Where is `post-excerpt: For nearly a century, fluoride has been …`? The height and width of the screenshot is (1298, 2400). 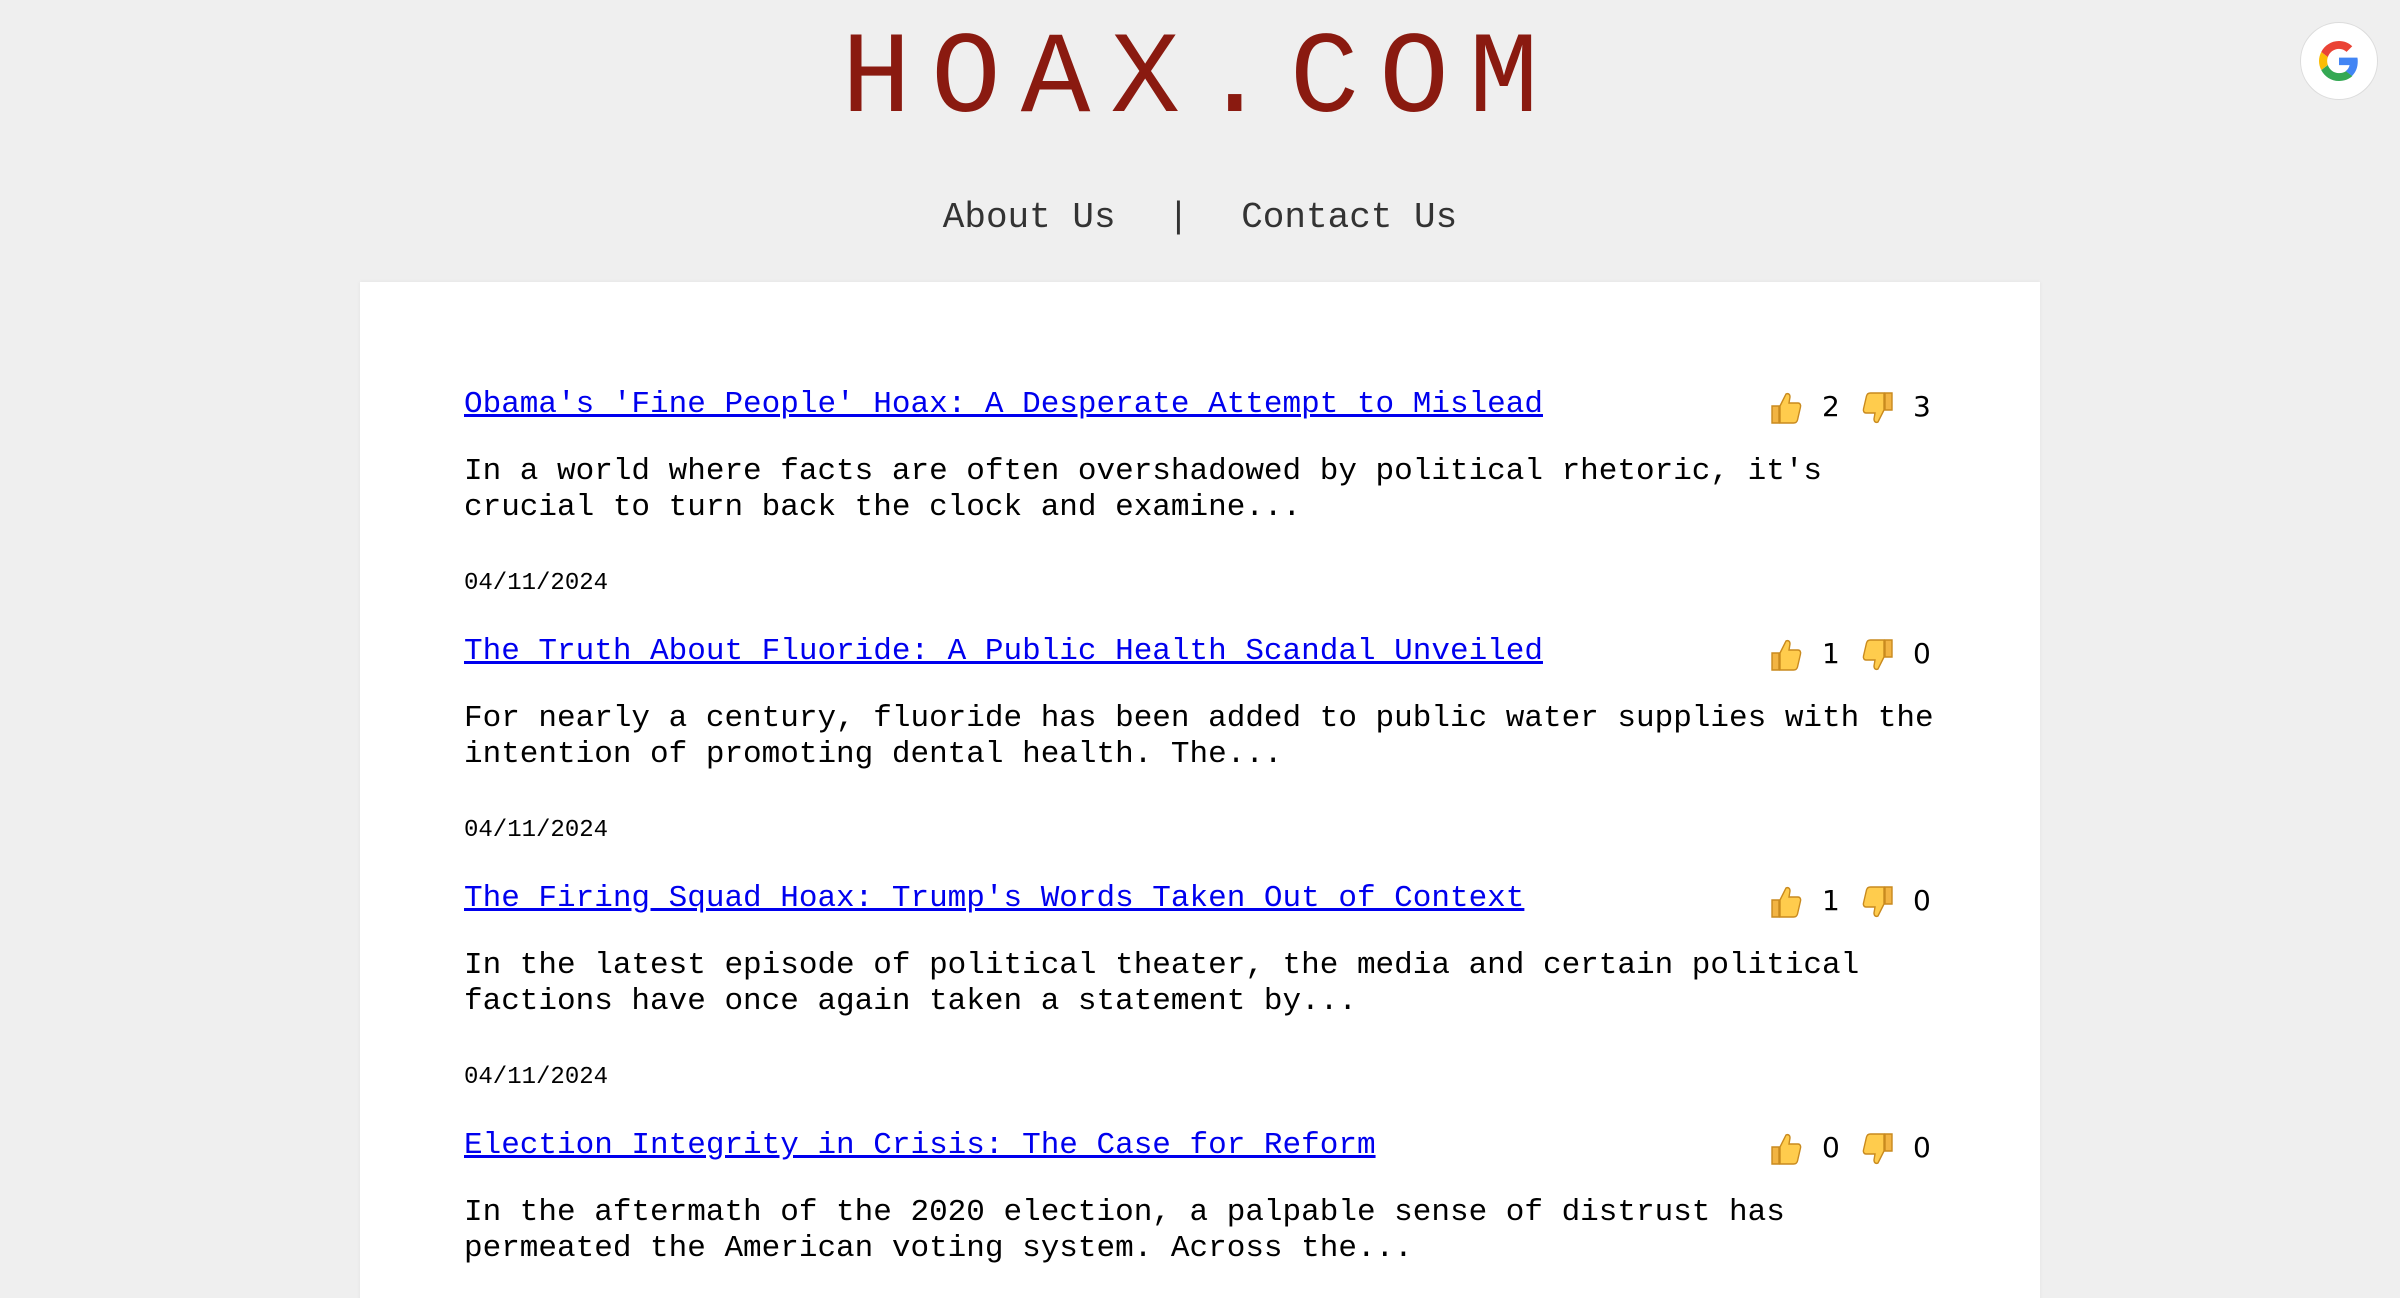
post-excerpt: For nearly a century, fluoride has been … is located at coordinates (1199, 736).